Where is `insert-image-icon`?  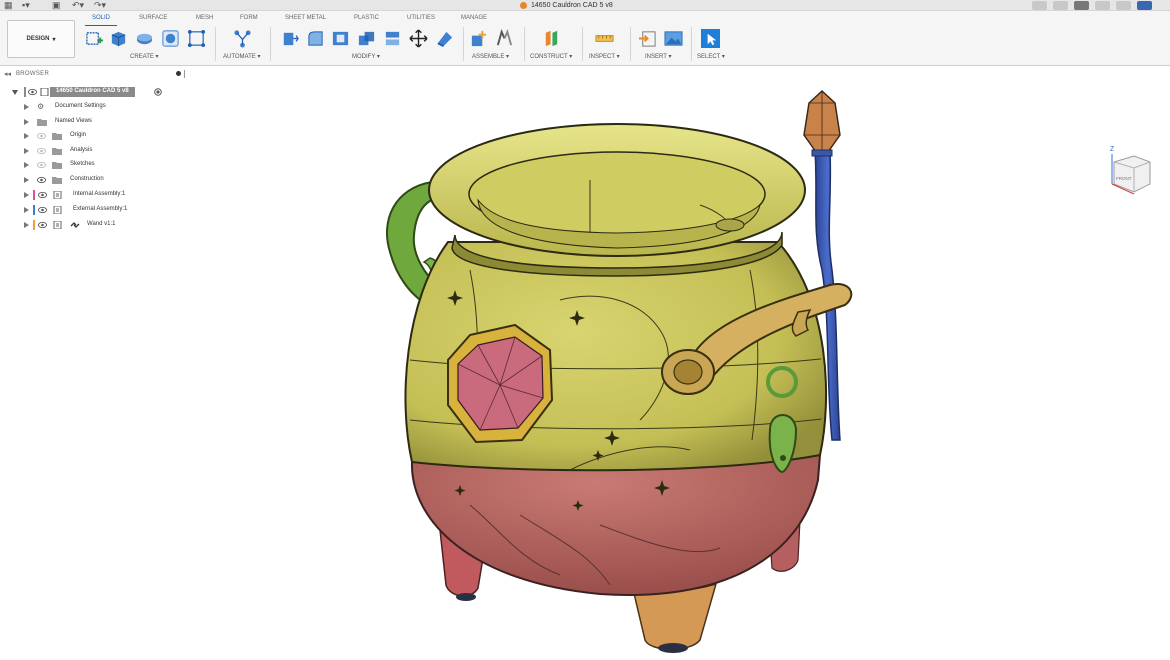
insert-image-icon is located at coordinates (673, 38).